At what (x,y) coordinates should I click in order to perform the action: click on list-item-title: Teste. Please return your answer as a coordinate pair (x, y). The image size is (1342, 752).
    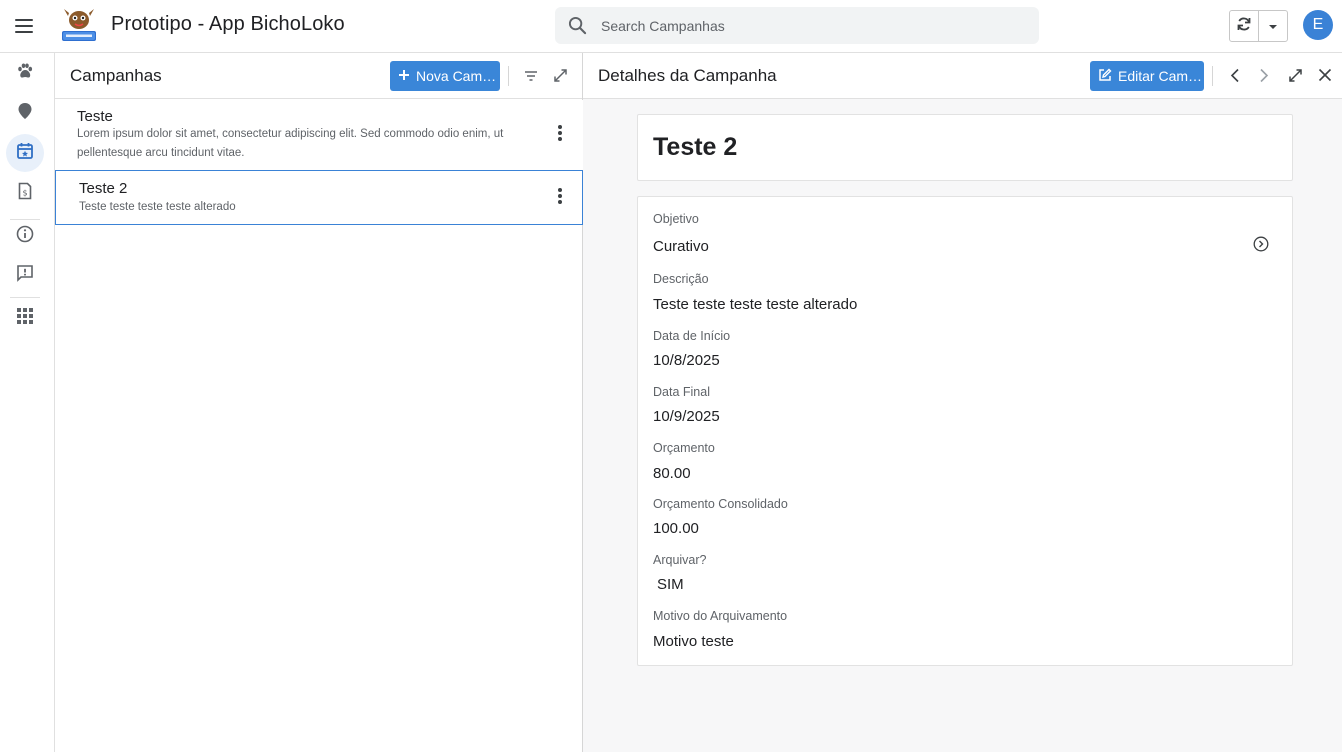
    Looking at the image, I should click on (95, 116).